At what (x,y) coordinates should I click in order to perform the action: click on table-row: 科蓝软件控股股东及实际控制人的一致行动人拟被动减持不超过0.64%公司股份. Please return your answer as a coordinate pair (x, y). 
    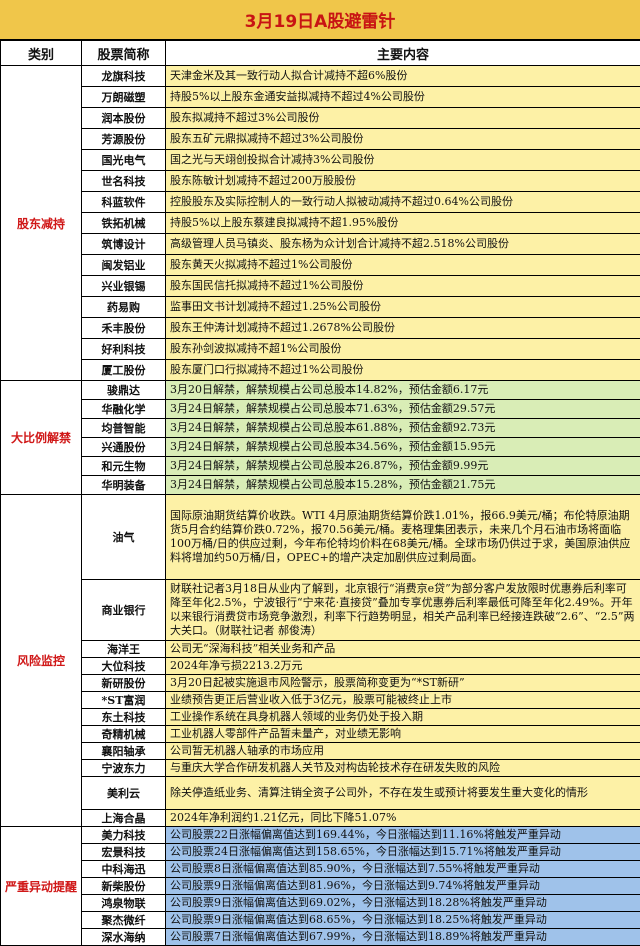
    Looking at the image, I should click on (320, 202).